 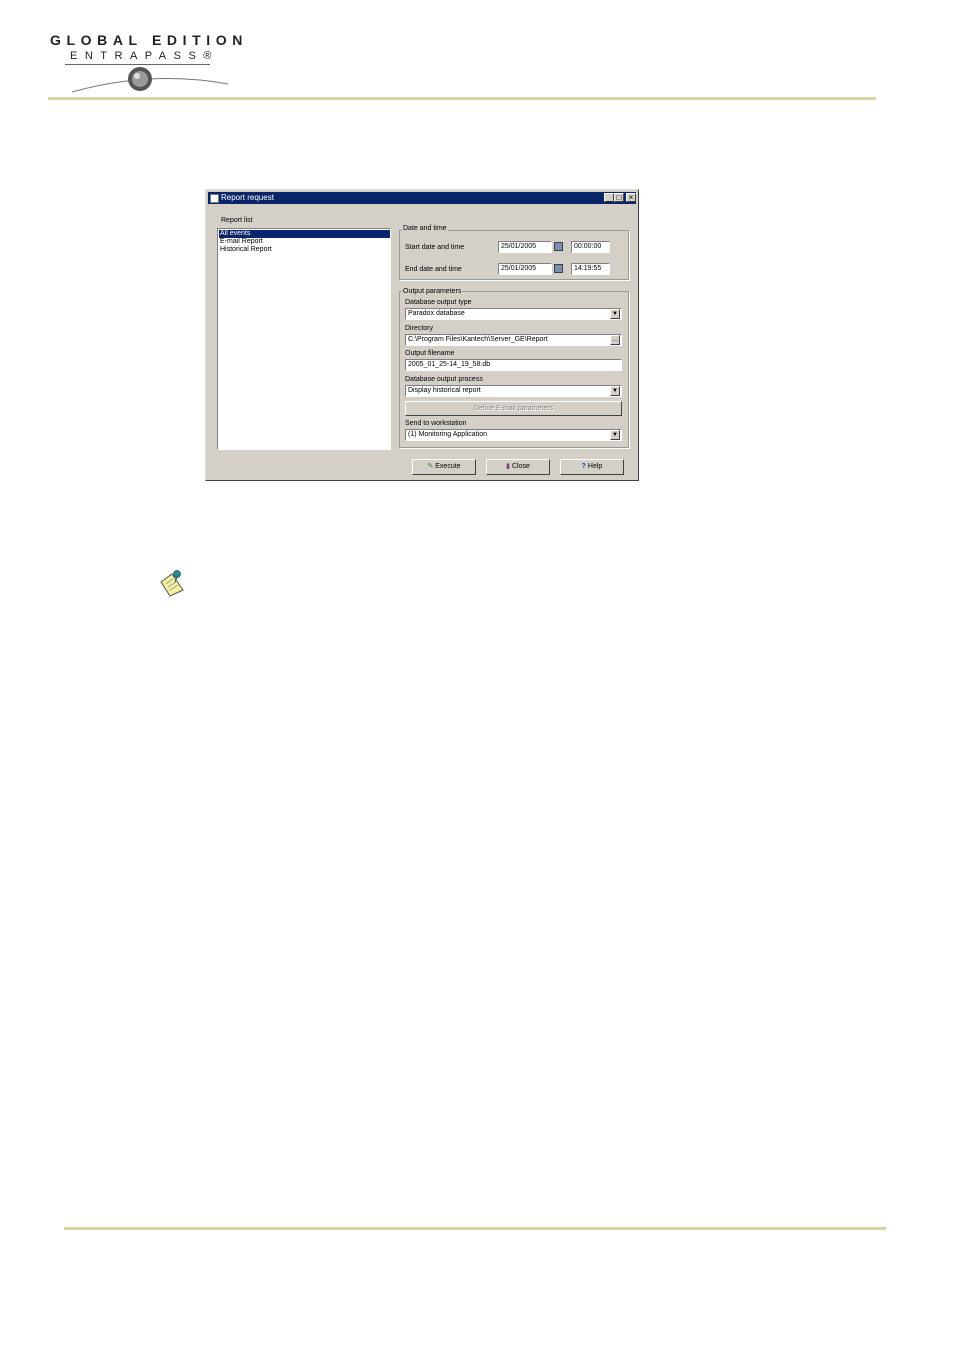 I want to click on execute-label: Execute, so click(x=448, y=466).